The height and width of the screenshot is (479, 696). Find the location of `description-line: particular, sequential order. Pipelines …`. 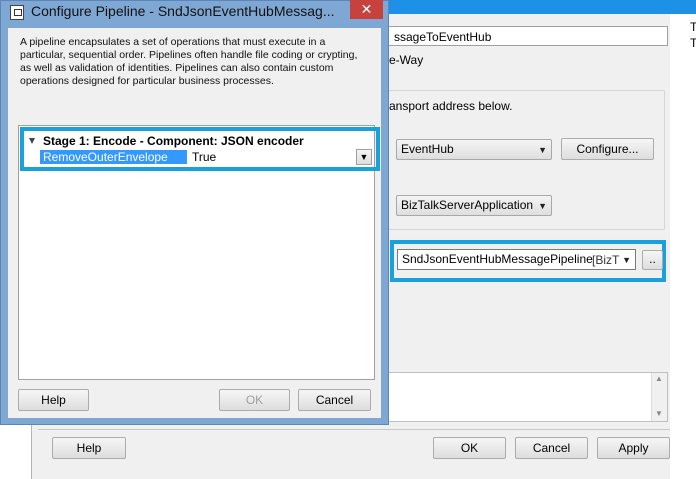

description-line: particular, sequential order. Pipelines … is located at coordinates (189, 55).